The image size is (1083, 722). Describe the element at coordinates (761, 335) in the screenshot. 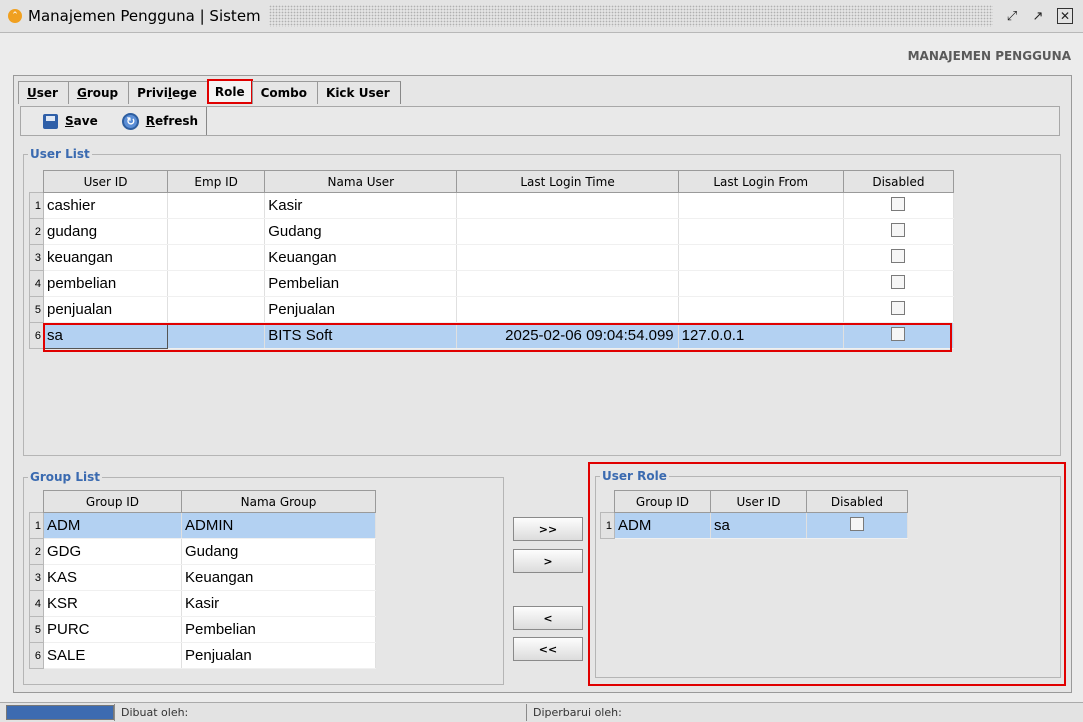

I see `cell-last-login-from: 127.0.0.1` at that location.